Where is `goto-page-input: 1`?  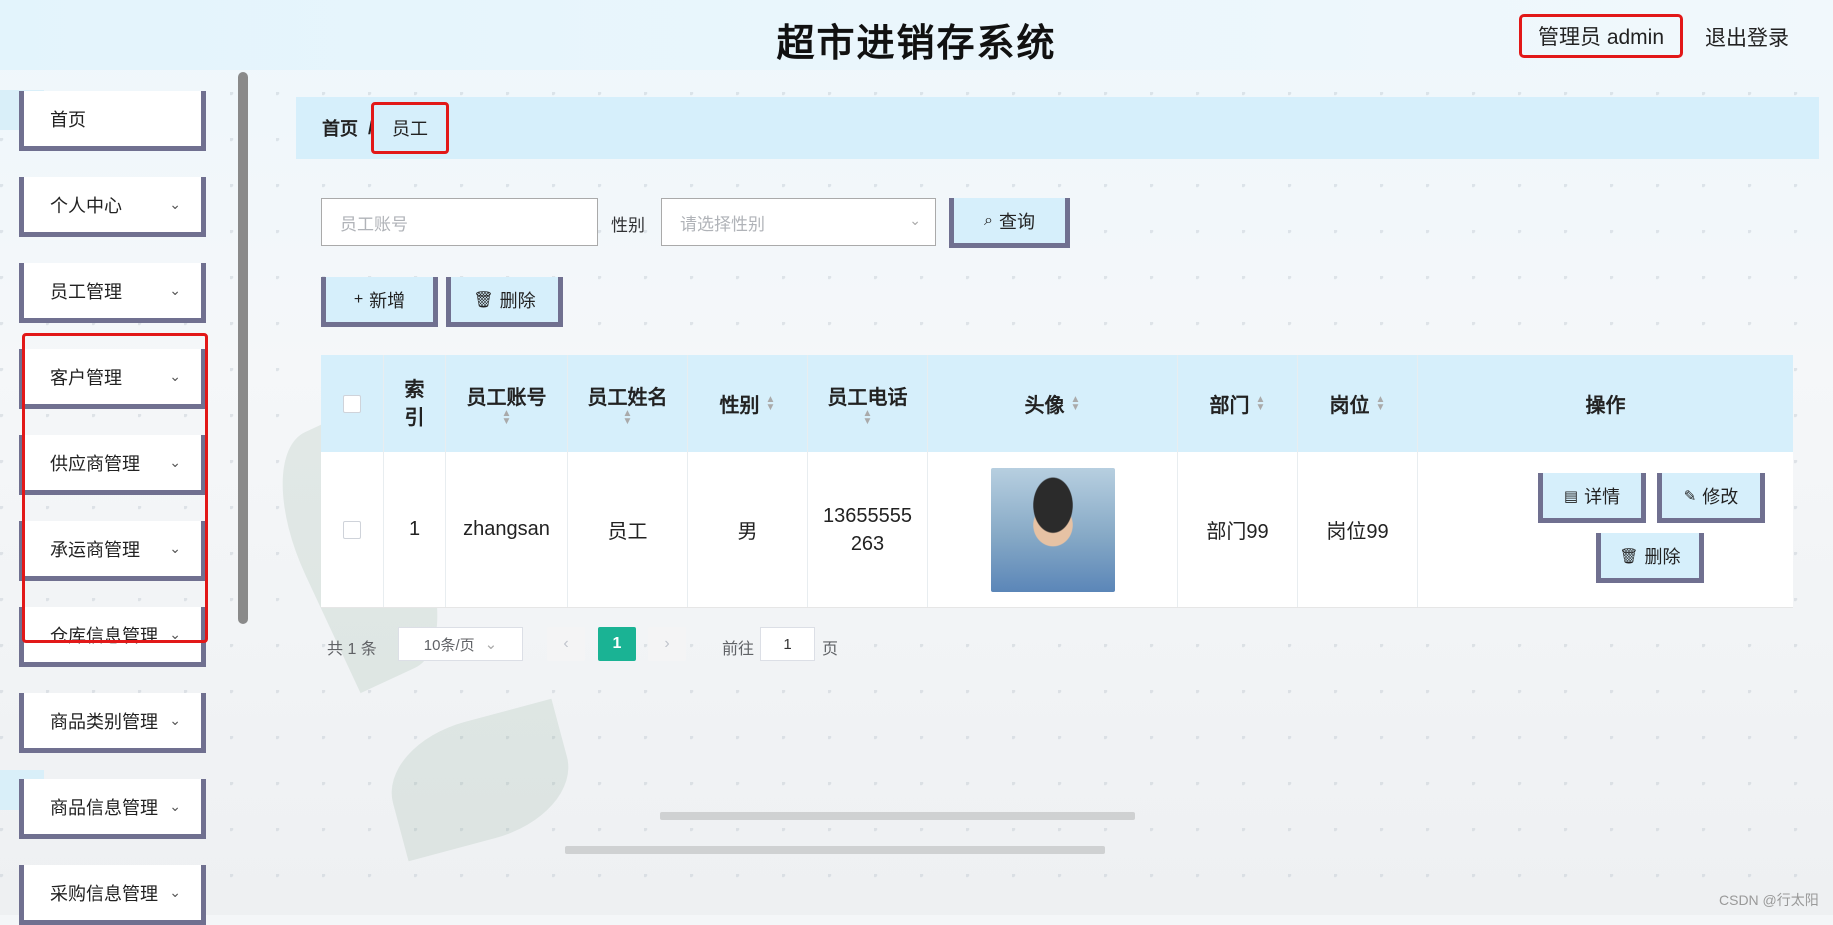
goto-page-input: 1 is located at coordinates (787, 644).